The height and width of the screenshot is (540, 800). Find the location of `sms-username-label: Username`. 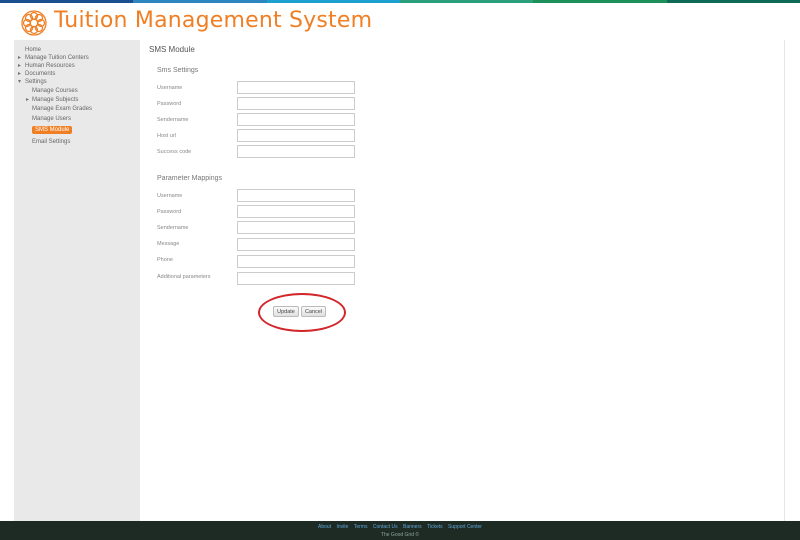

sms-username-label: Username is located at coordinates (170, 88).